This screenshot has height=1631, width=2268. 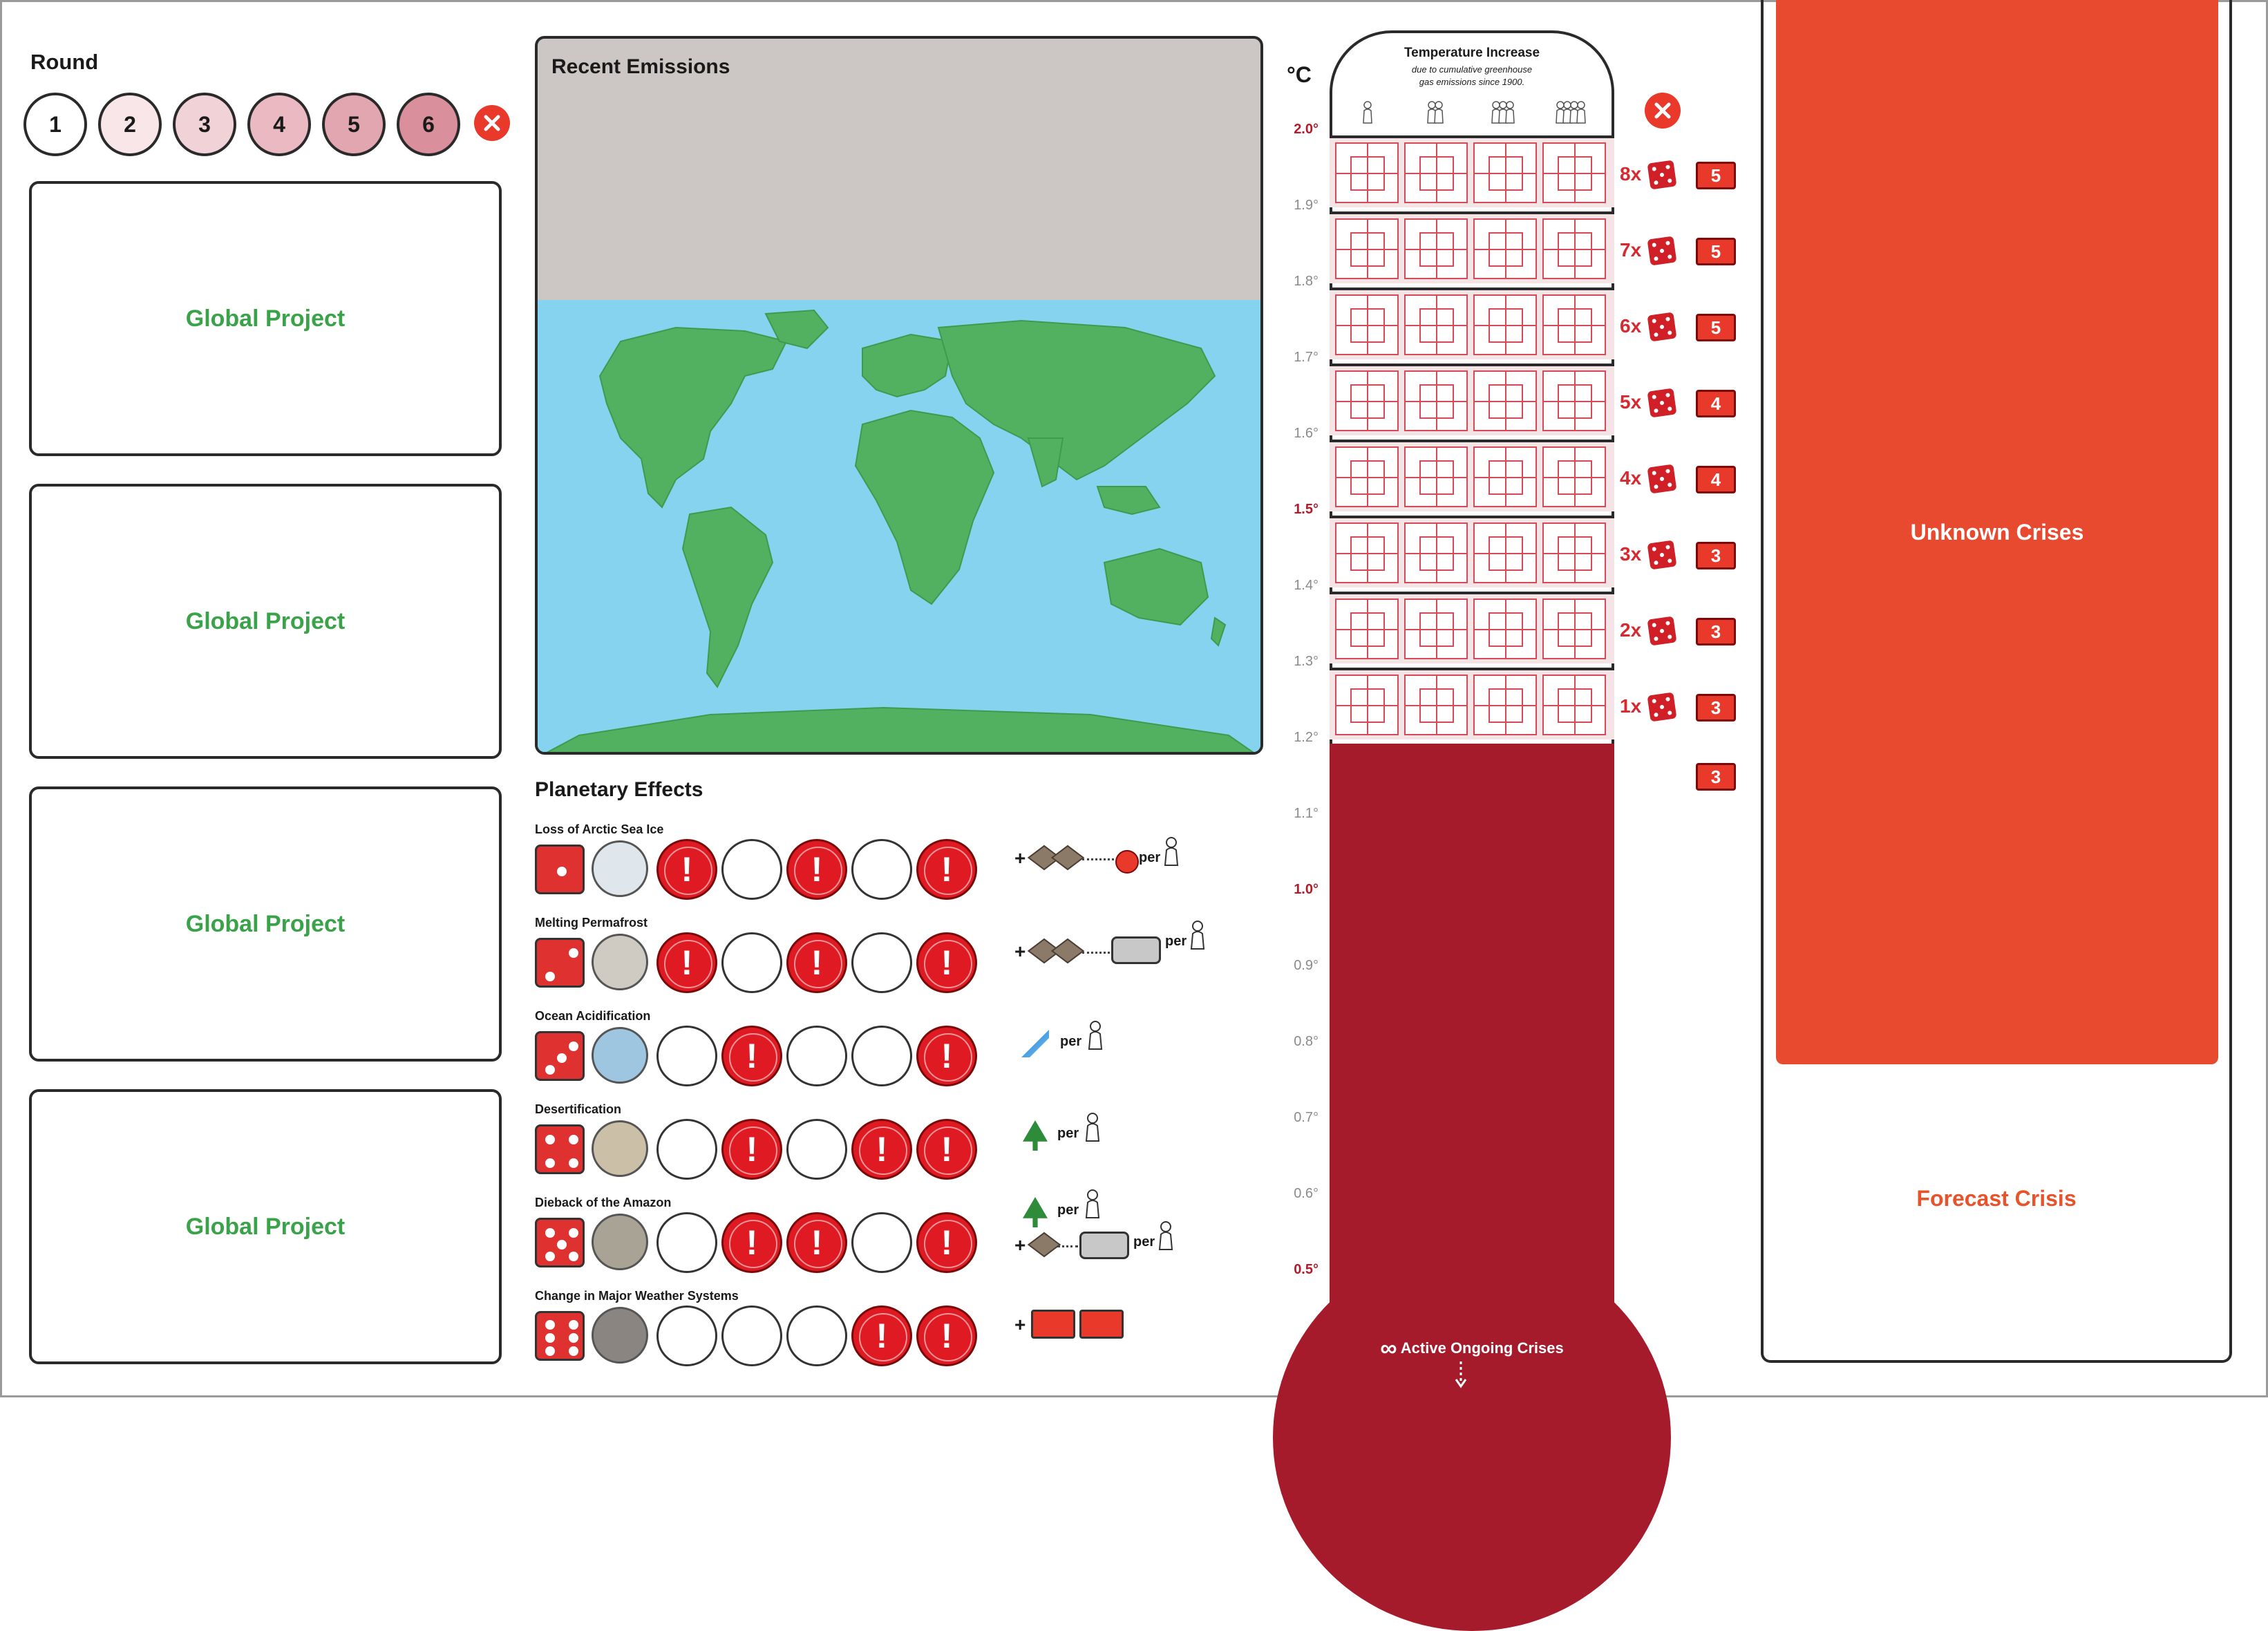 I want to click on active-ongoing-crises-label: ∞ Active Ongoing Crises, so click(x=1472, y=1348).